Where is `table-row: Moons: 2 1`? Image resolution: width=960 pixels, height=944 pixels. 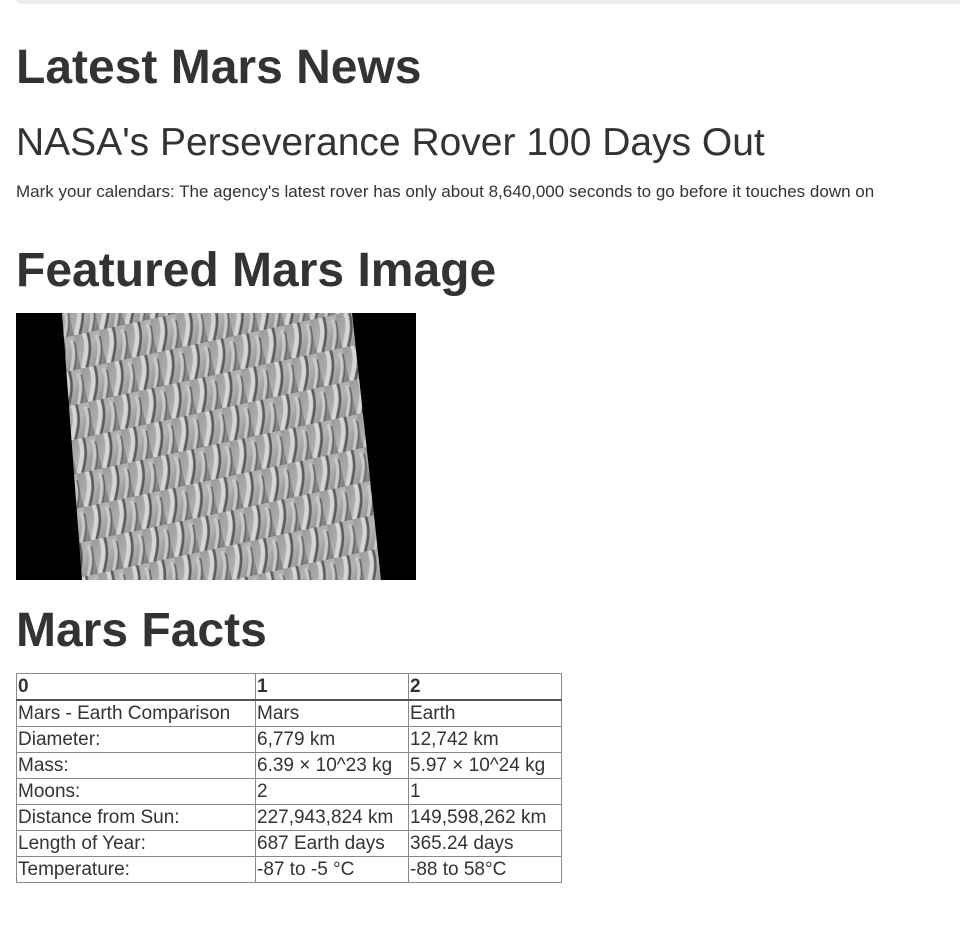 table-row: Moons: 2 1 is located at coordinates (289, 791).